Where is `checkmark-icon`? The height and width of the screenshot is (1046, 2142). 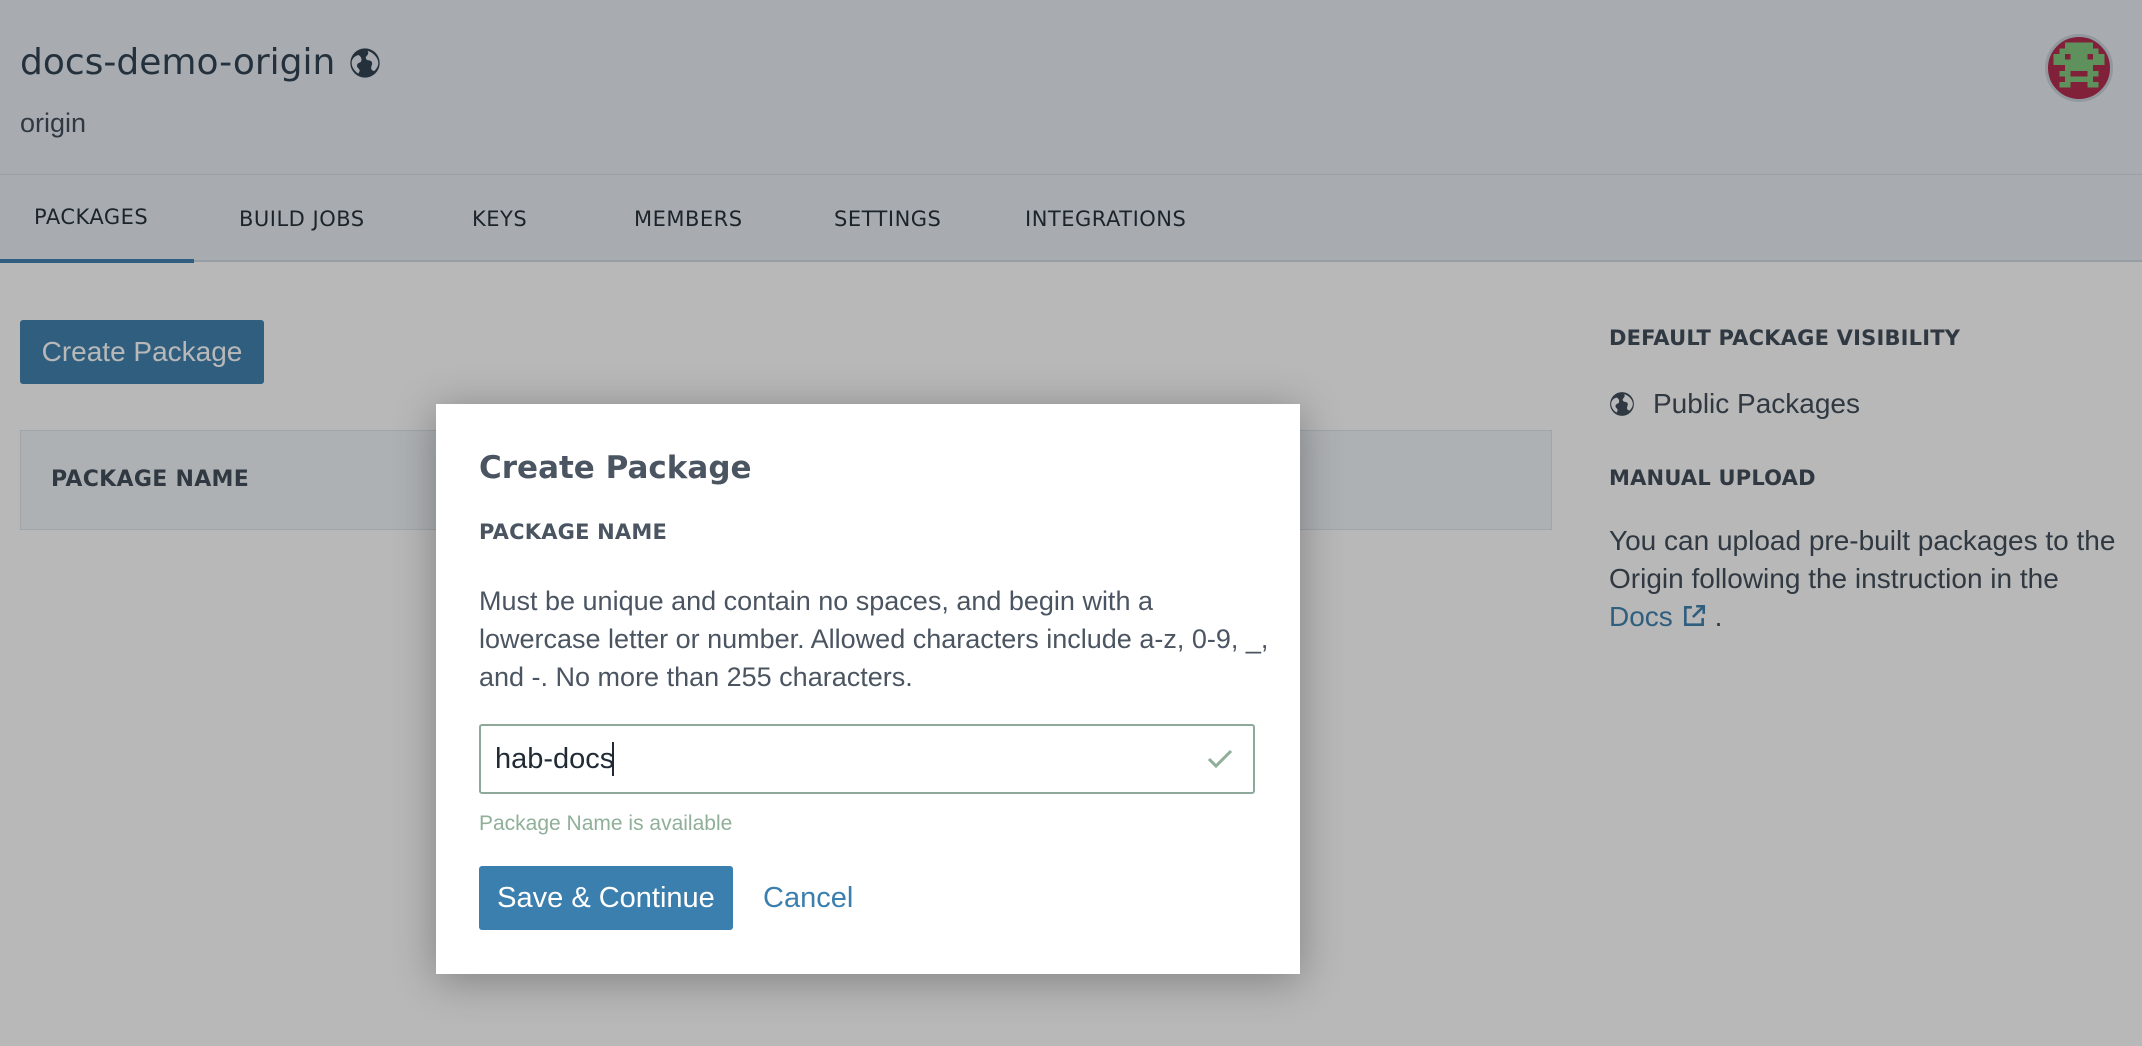
checkmark-icon is located at coordinates (1220, 759).